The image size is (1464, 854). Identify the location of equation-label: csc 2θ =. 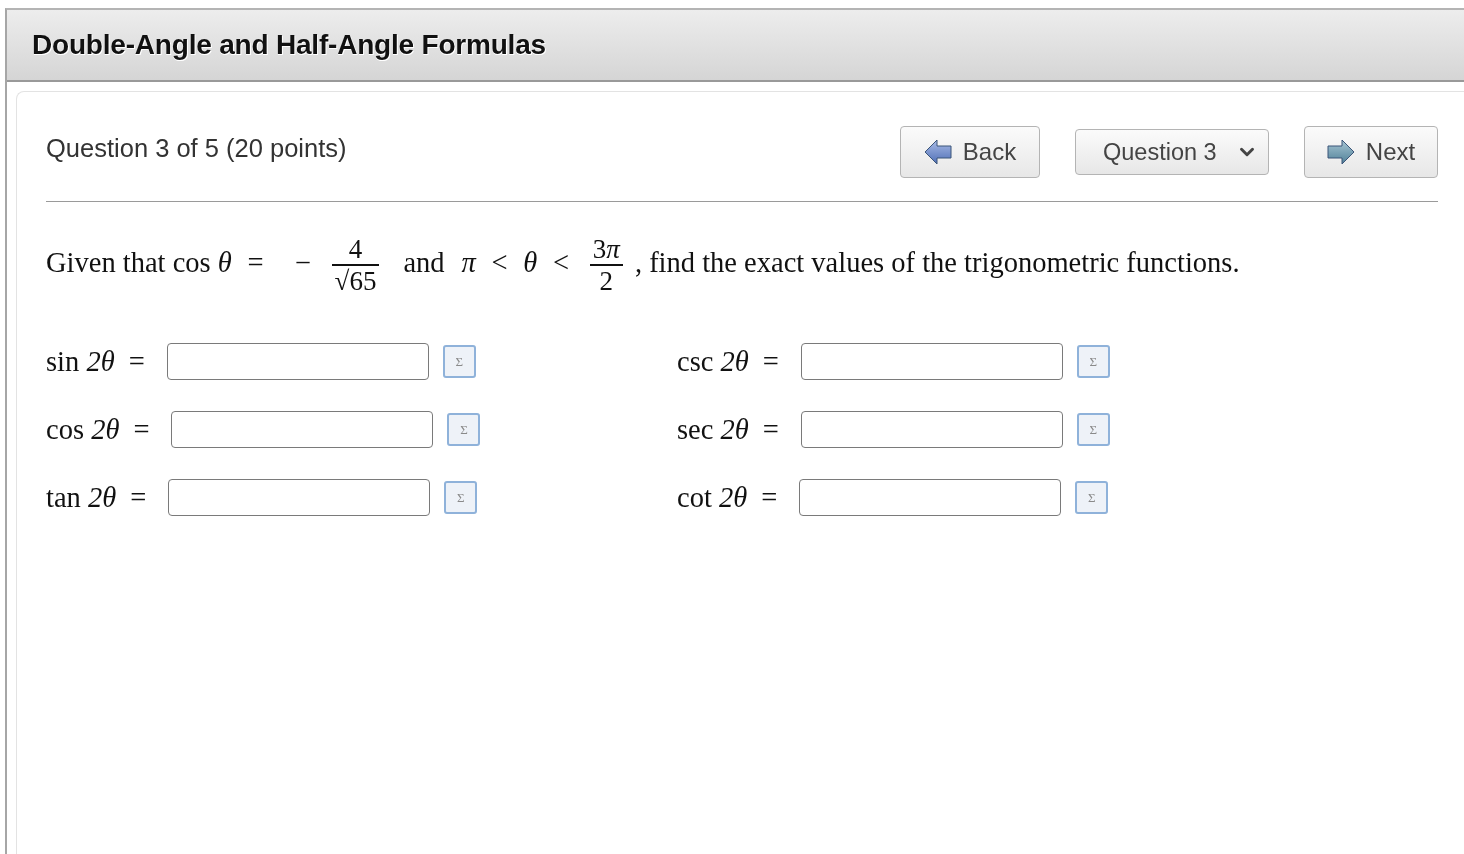
(728, 361).